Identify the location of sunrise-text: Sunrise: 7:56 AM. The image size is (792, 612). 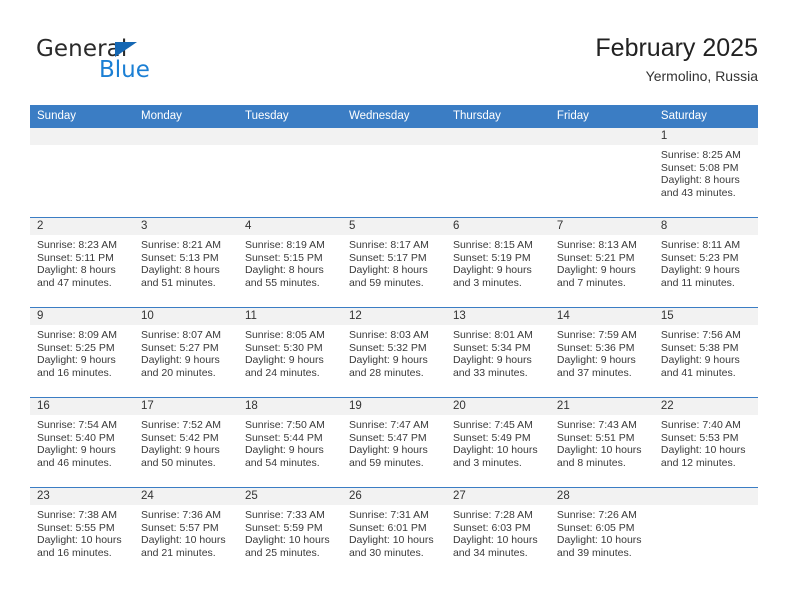
(700, 335).